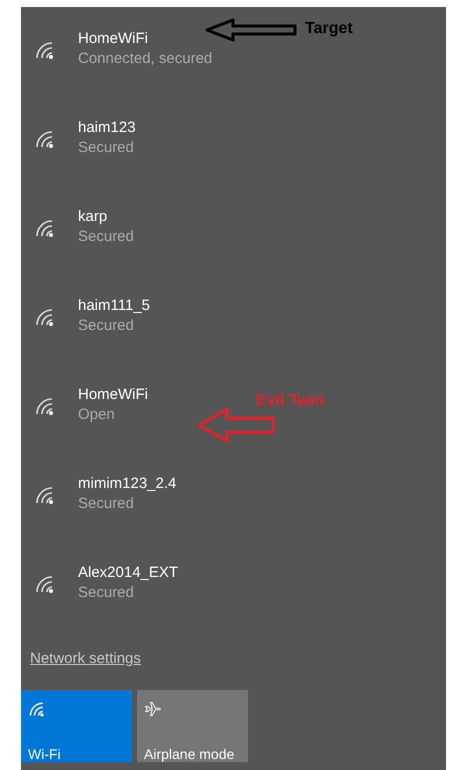  I want to click on annotation-label: Target, so click(329, 29).